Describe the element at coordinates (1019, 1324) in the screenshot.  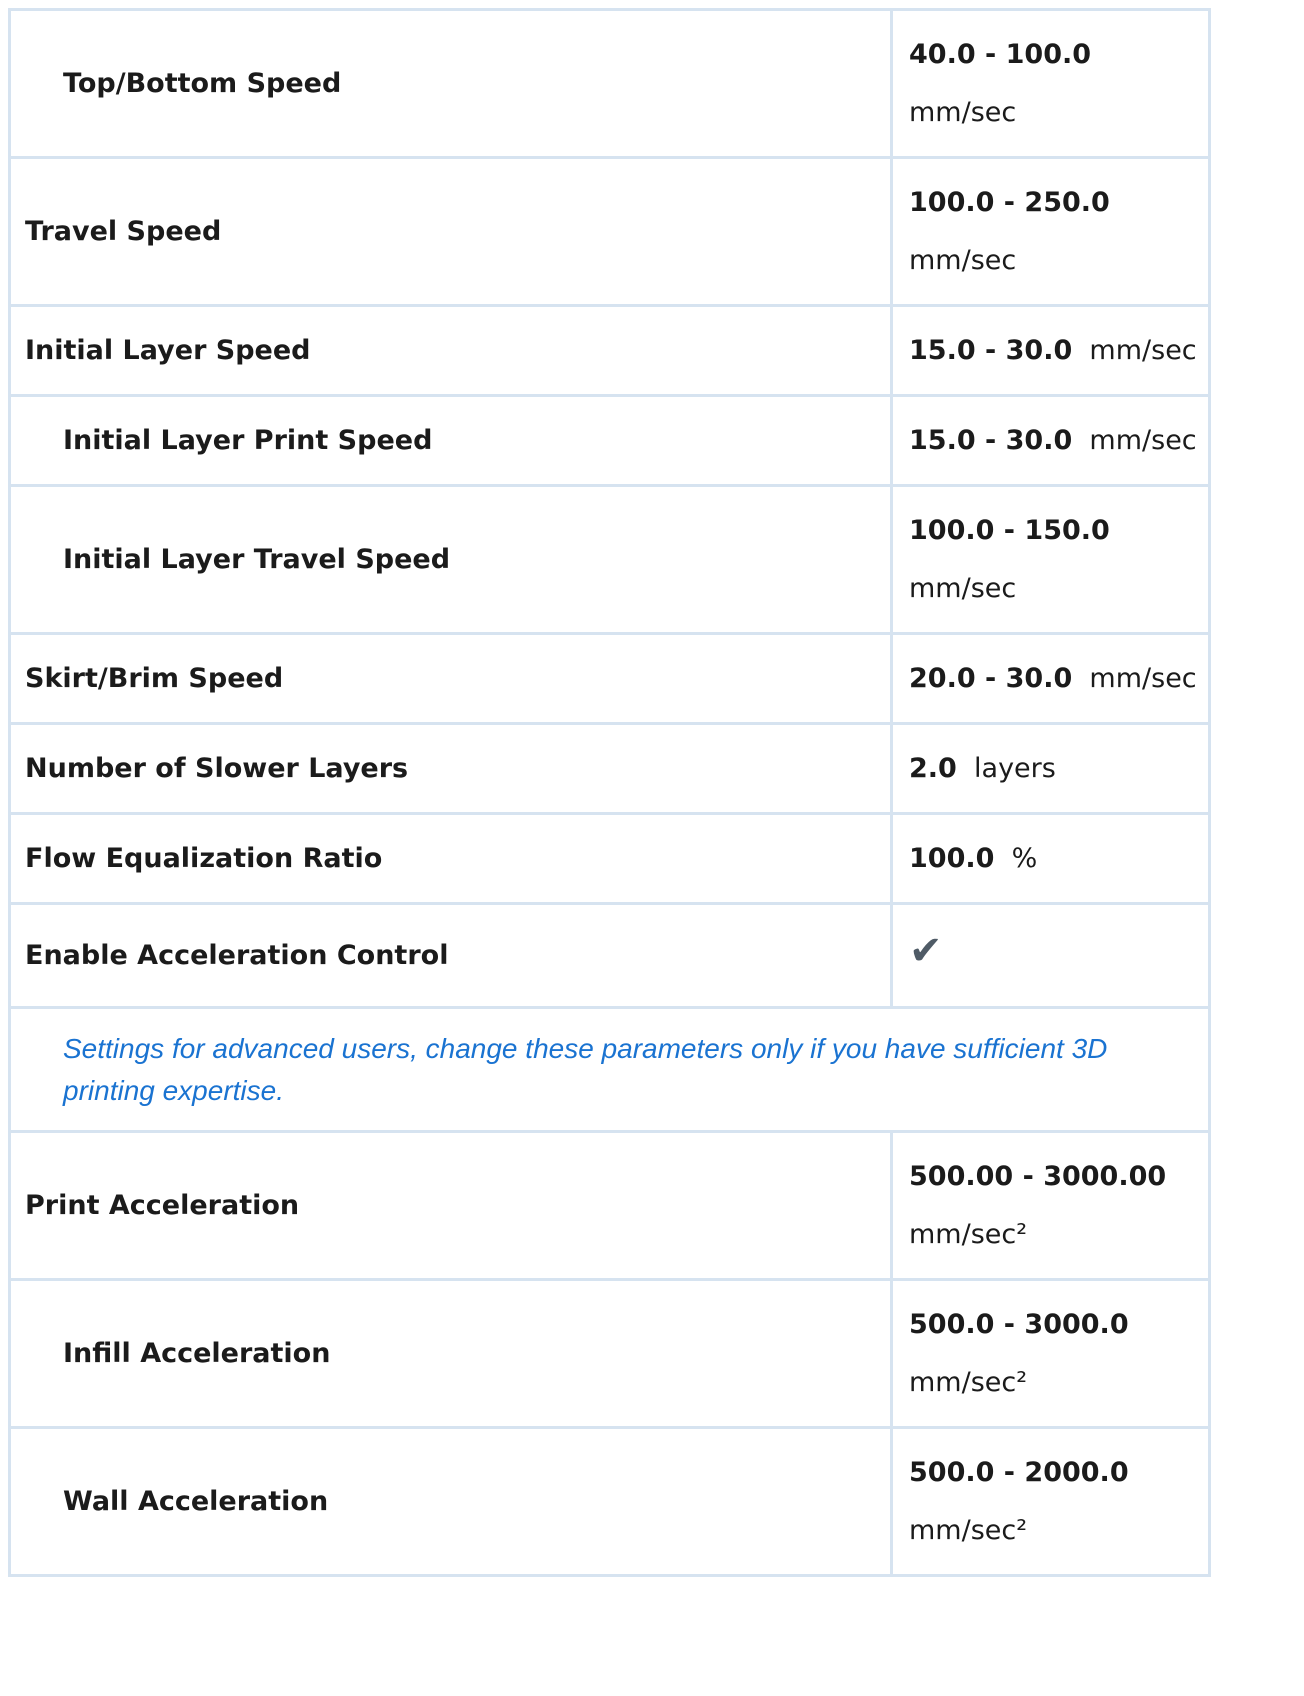
I see `value-range: 500.0 - 3000.0` at that location.